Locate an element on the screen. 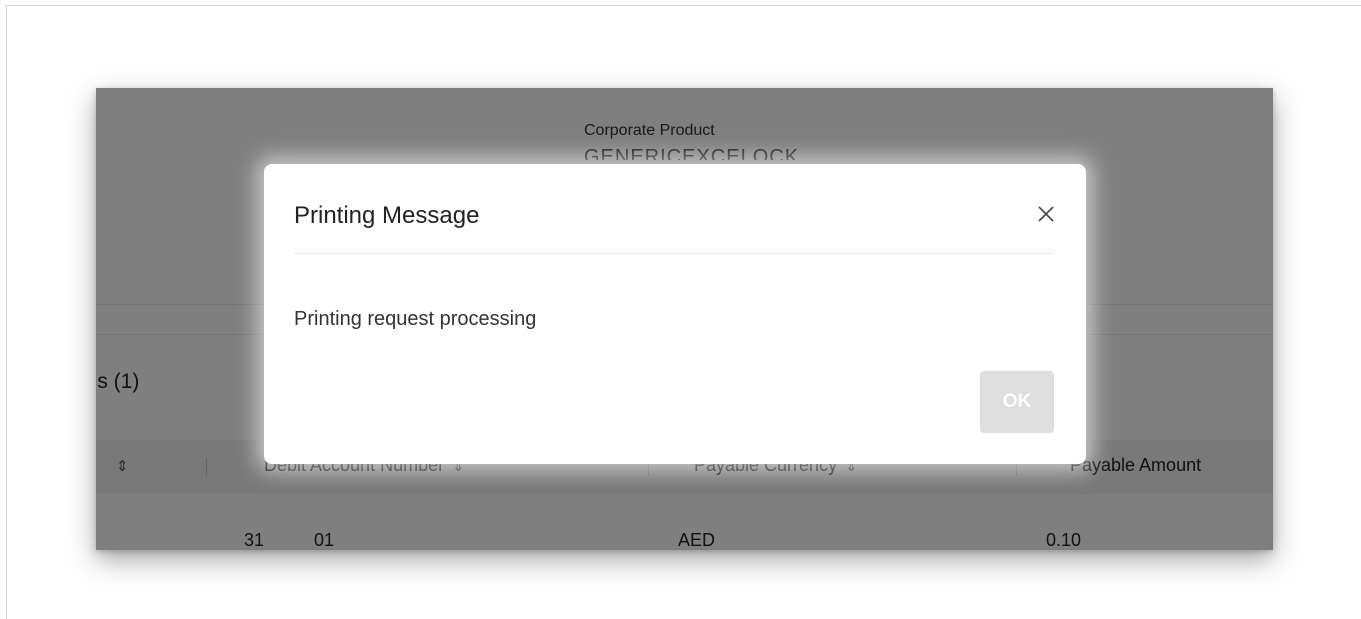 This screenshot has width=1361, height=619. close-icon is located at coordinates (1046, 214).